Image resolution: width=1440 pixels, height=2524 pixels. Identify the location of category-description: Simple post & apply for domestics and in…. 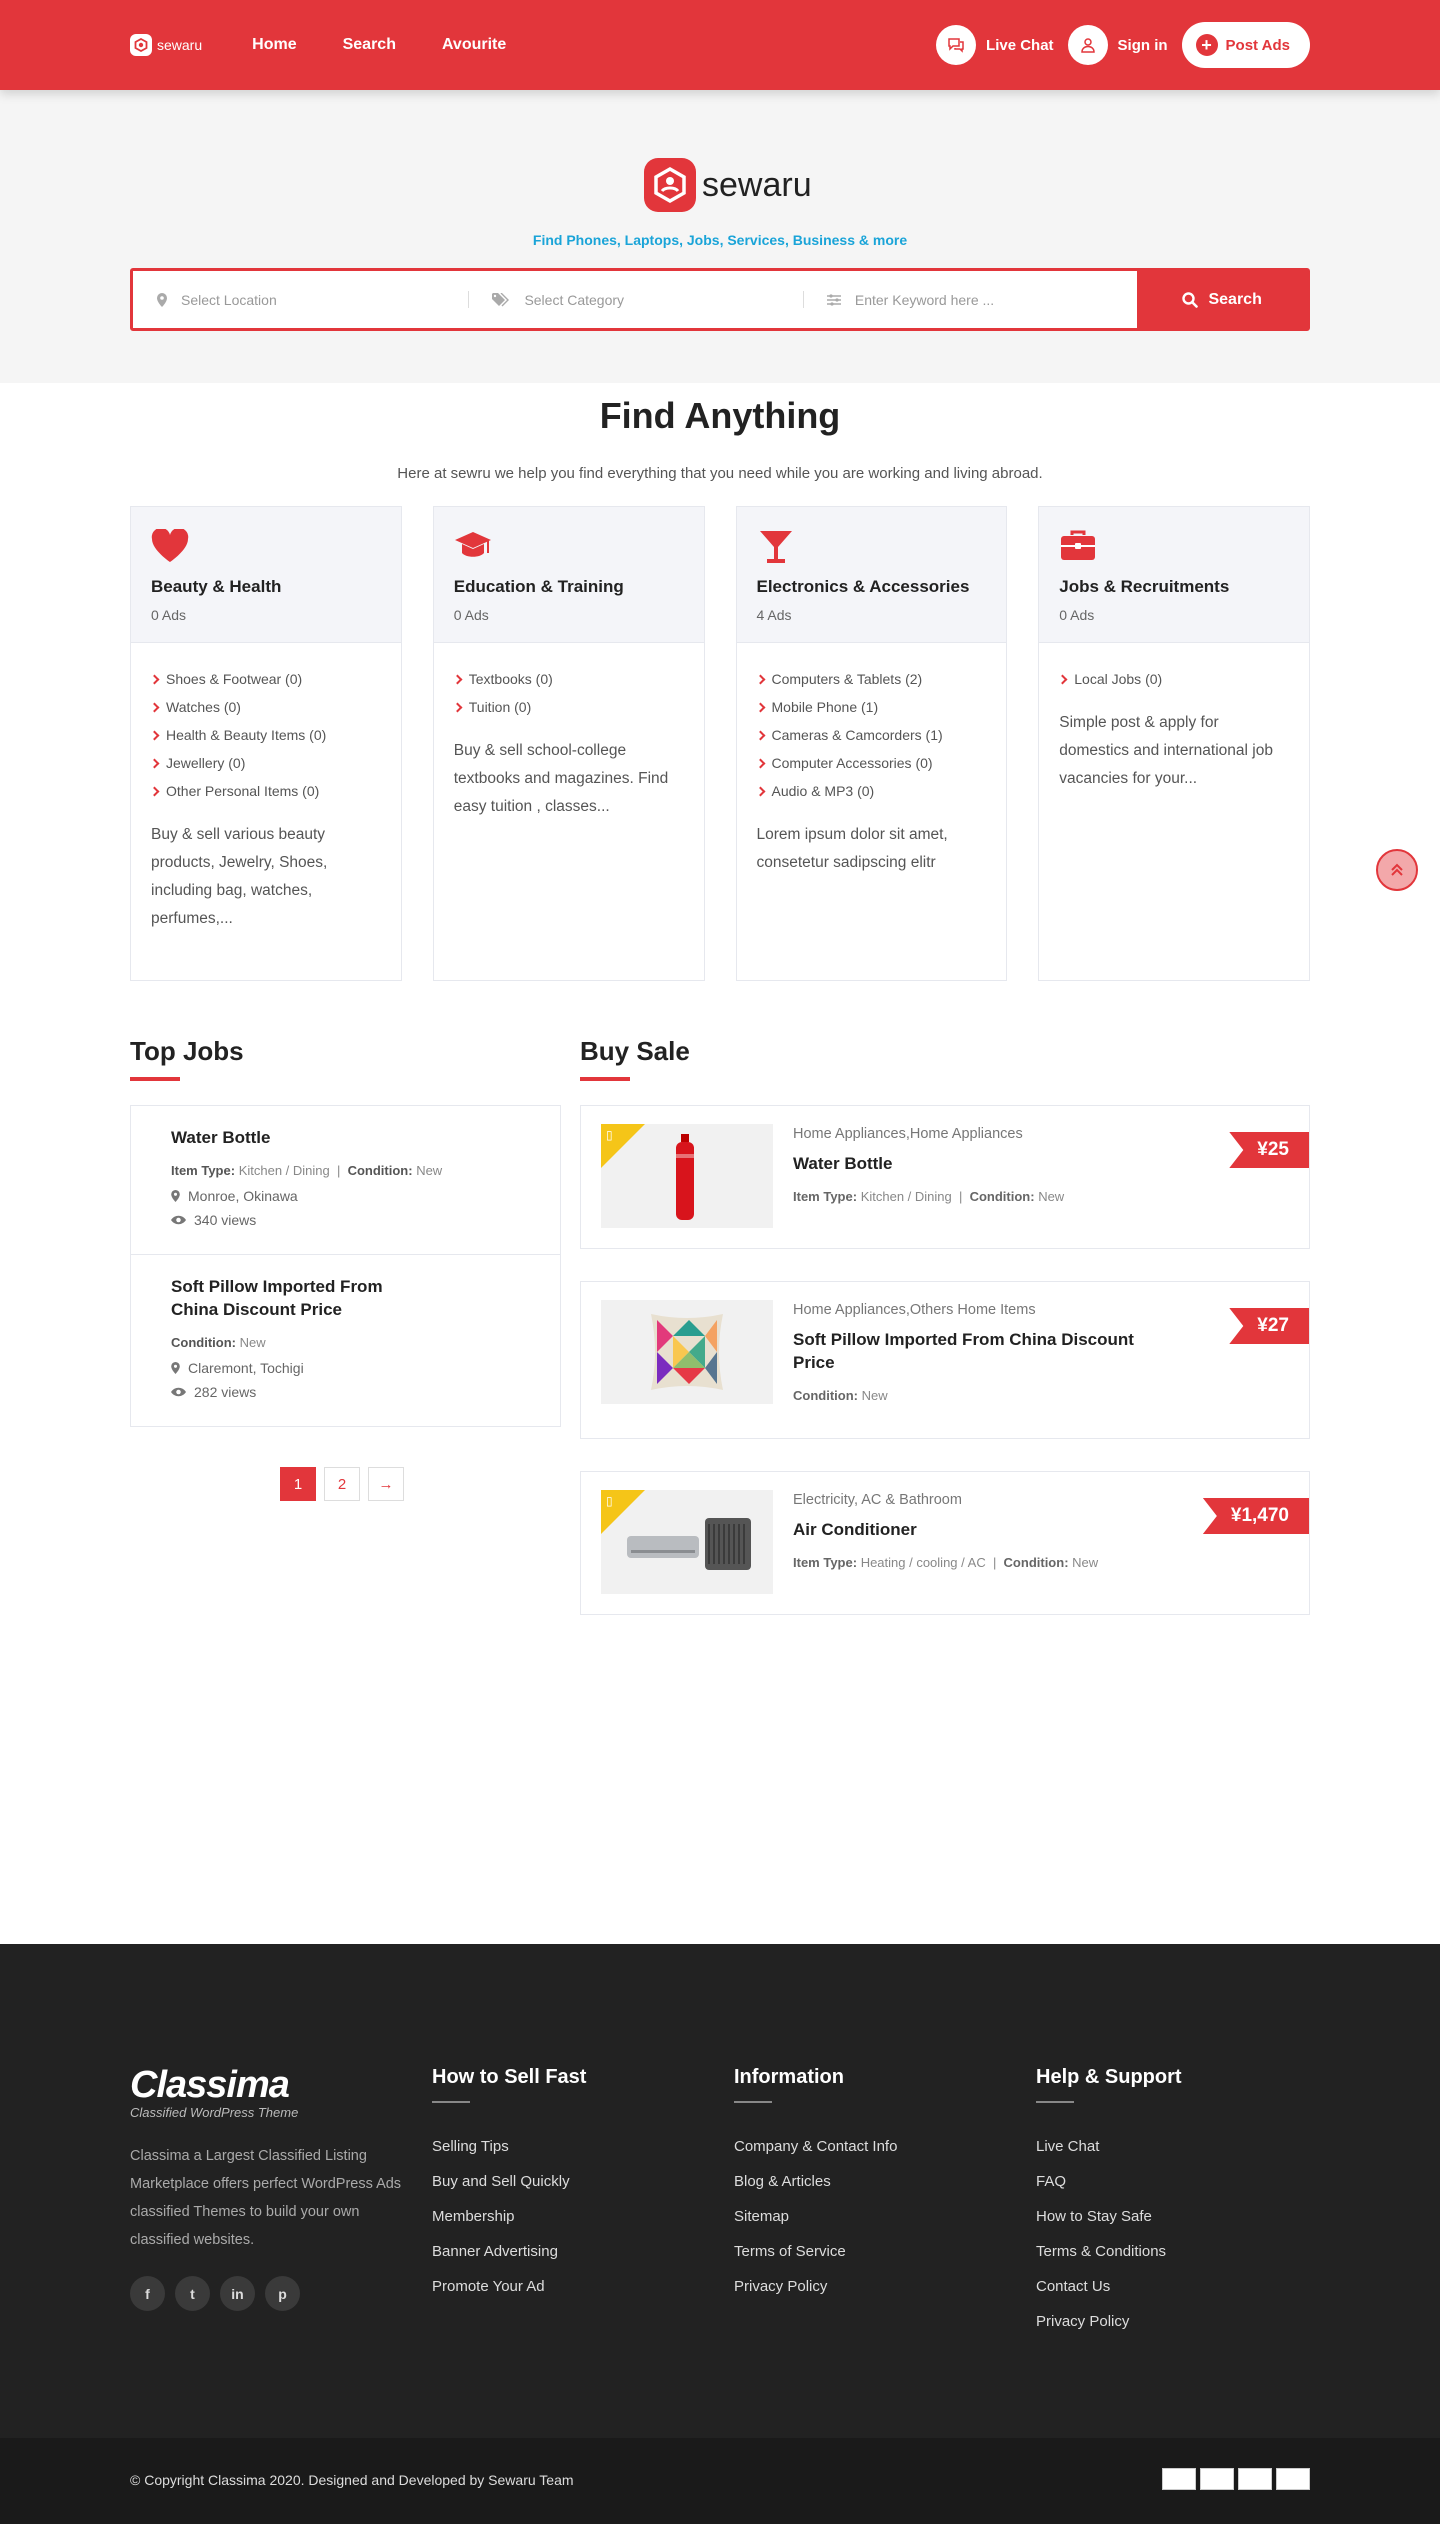
(1166, 750).